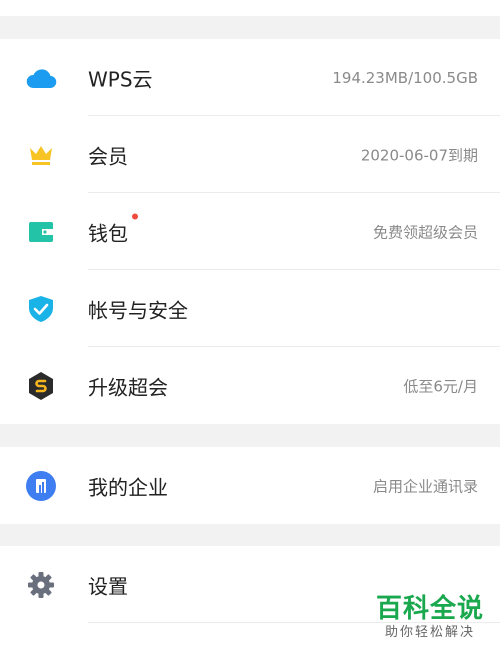 The image size is (500, 652). What do you see at coordinates (108, 586) in the screenshot?
I see `row-label: 设置` at bounding box center [108, 586].